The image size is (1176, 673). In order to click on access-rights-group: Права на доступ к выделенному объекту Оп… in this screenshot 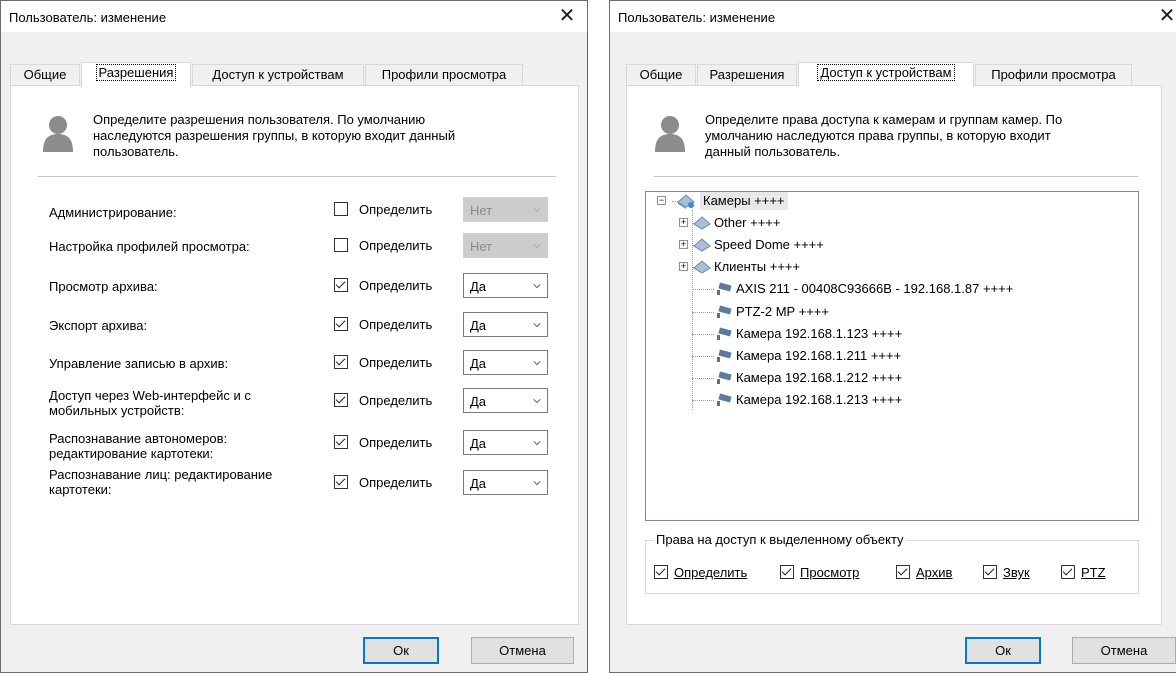, I will do `click(892, 563)`.